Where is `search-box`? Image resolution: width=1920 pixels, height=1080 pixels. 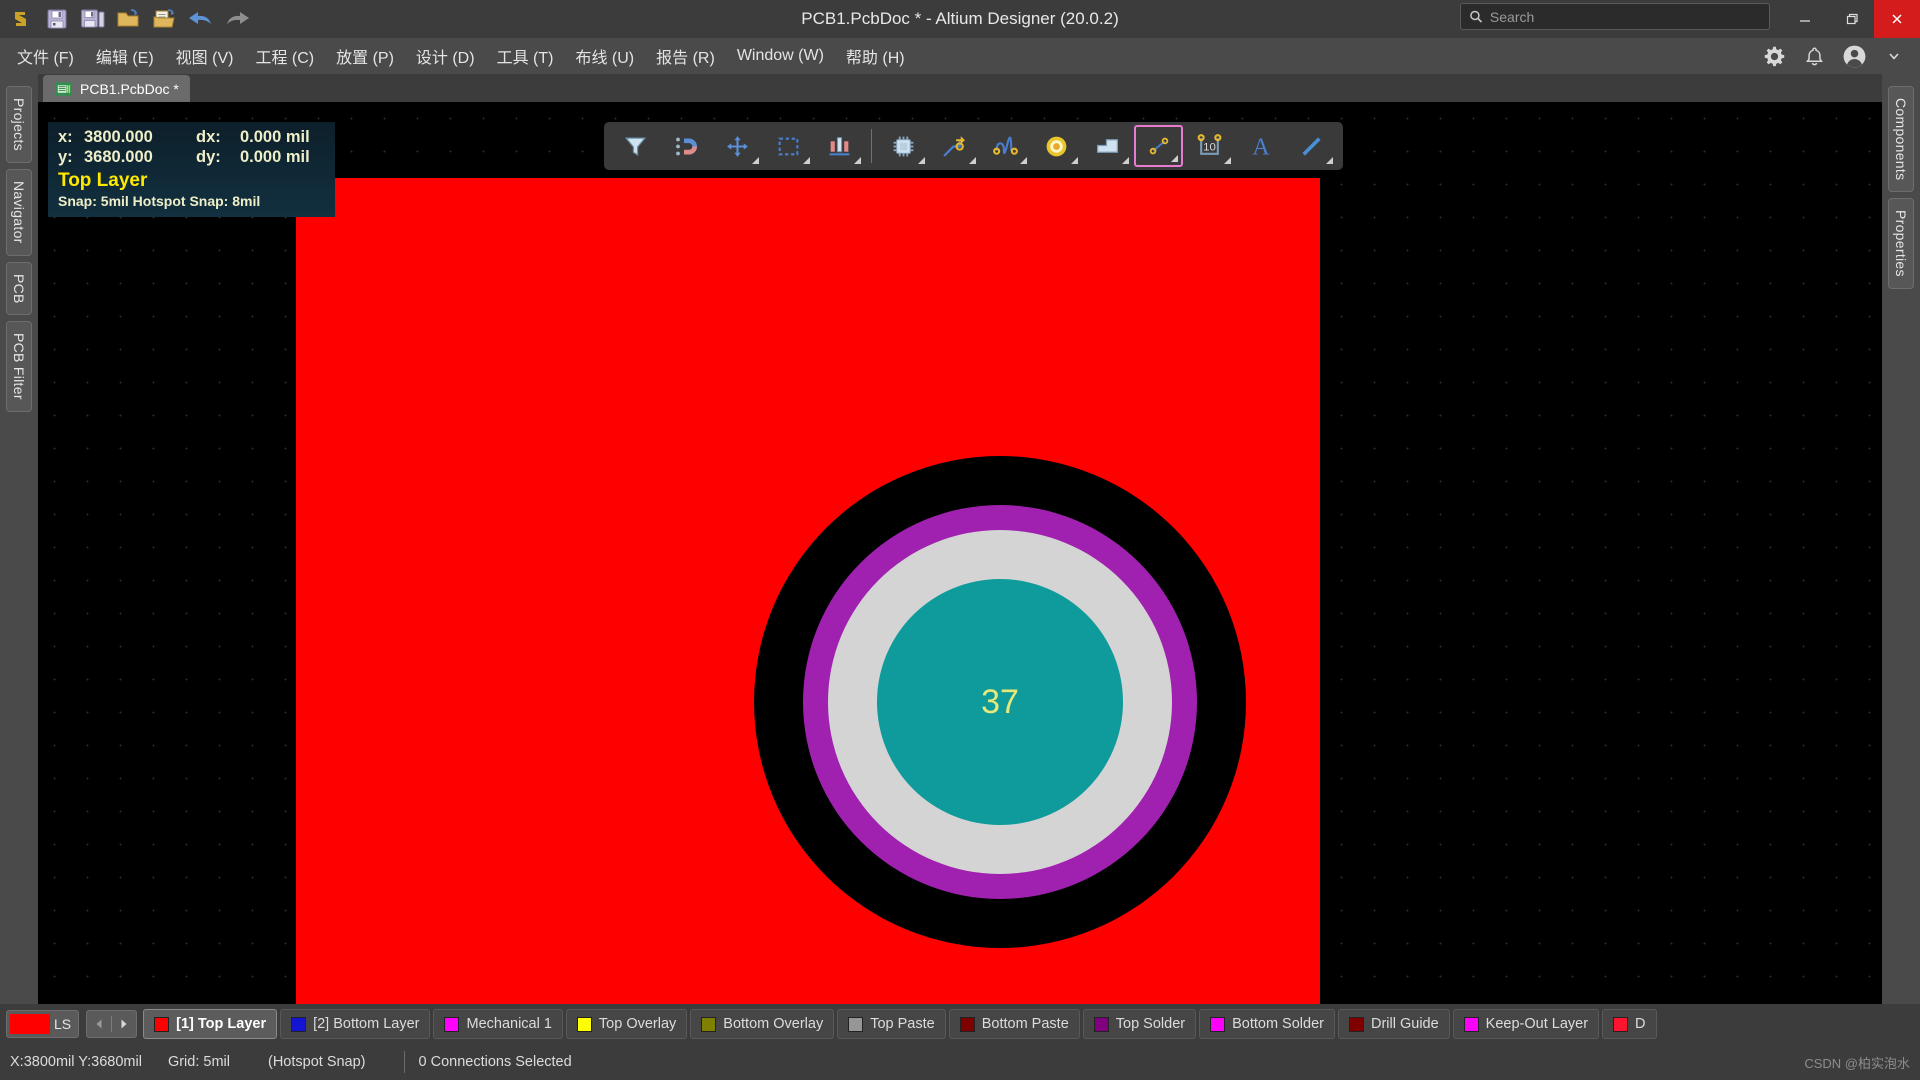 search-box is located at coordinates (1615, 16).